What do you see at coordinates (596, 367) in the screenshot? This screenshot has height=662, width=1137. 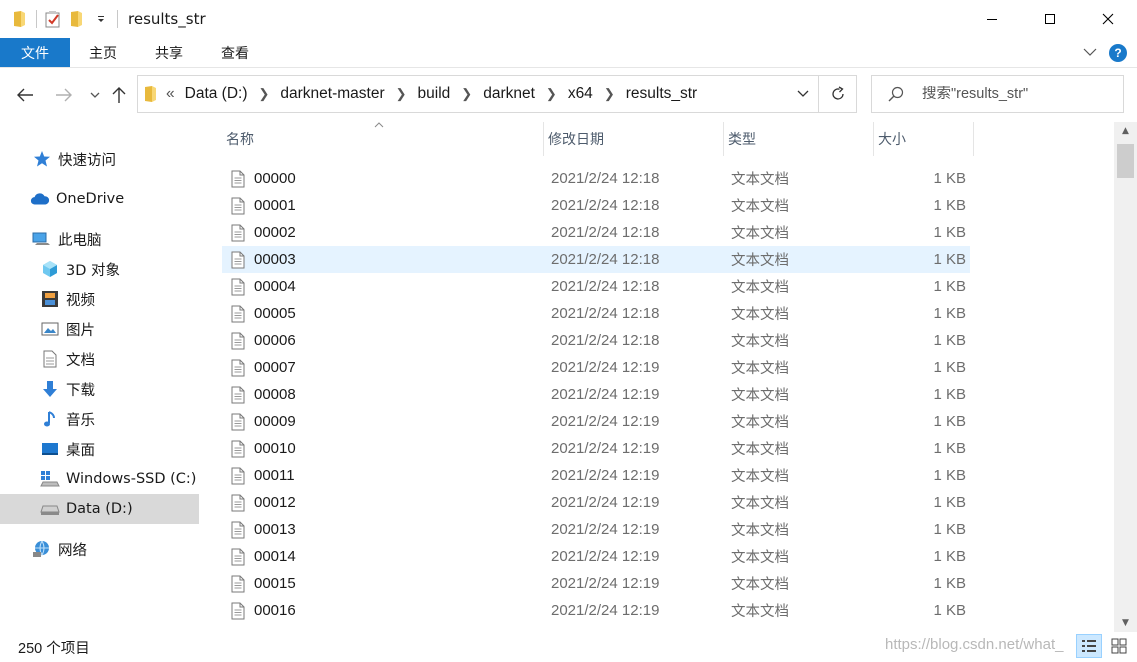 I see `table-row: 00007 2021/2/24 12:19 文本文档 1 KB` at bounding box center [596, 367].